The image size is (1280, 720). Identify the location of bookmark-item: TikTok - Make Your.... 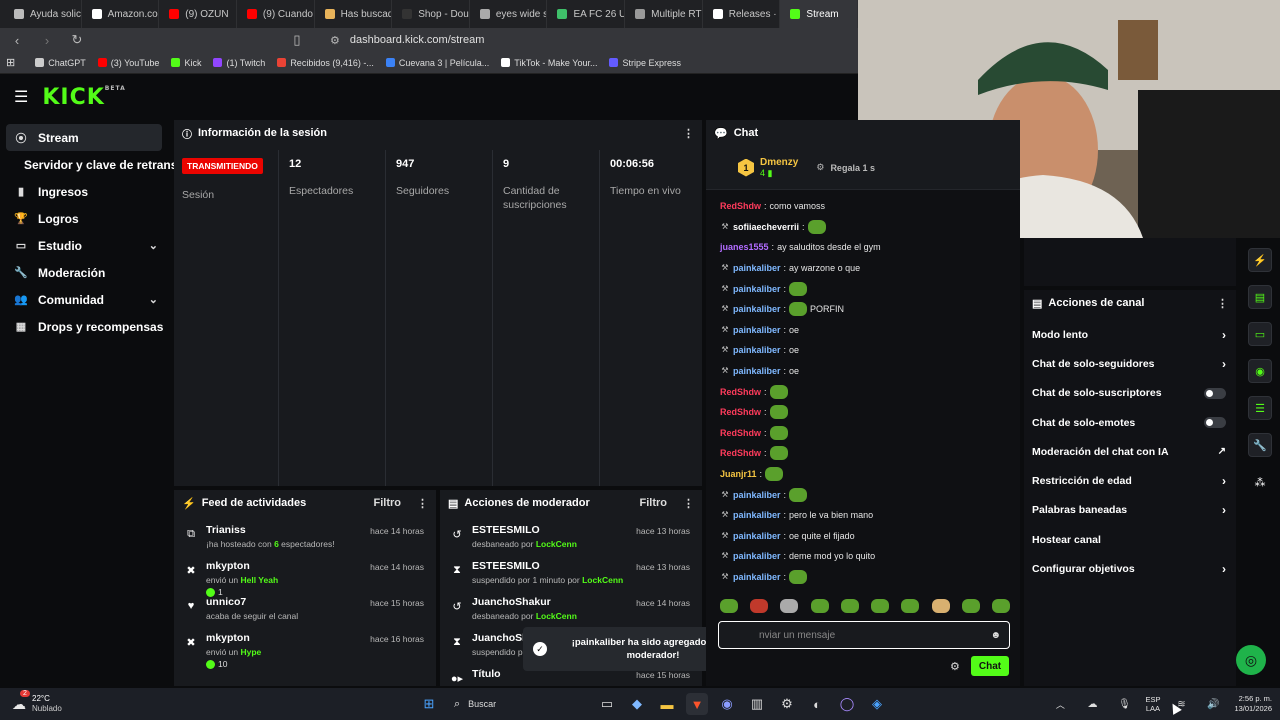
(549, 63).